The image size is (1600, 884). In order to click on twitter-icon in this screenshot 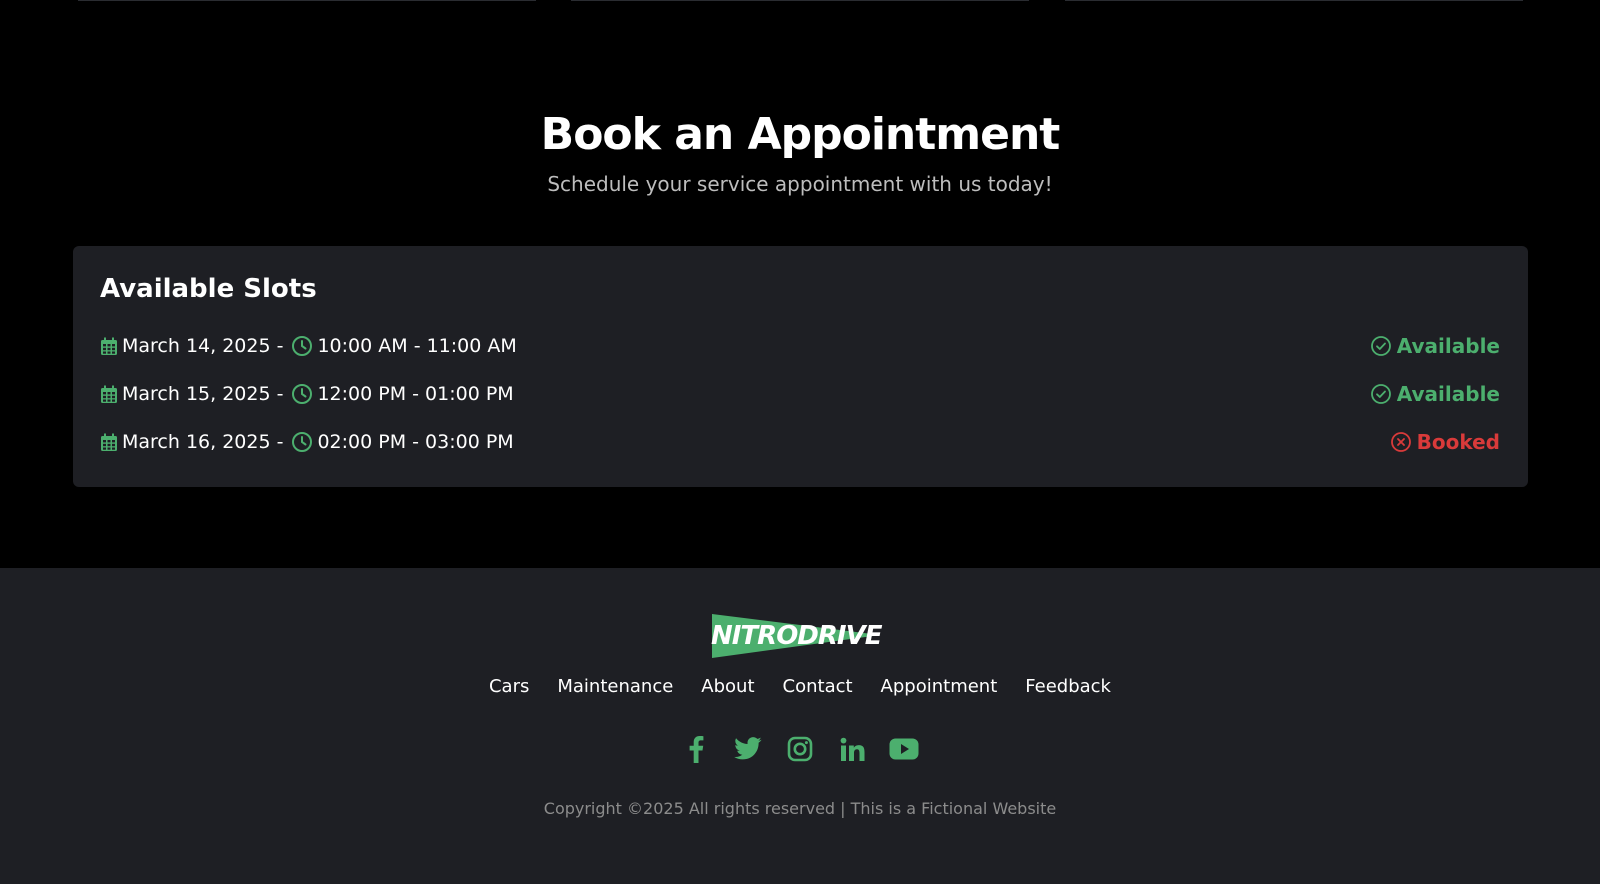, I will do `click(748, 749)`.